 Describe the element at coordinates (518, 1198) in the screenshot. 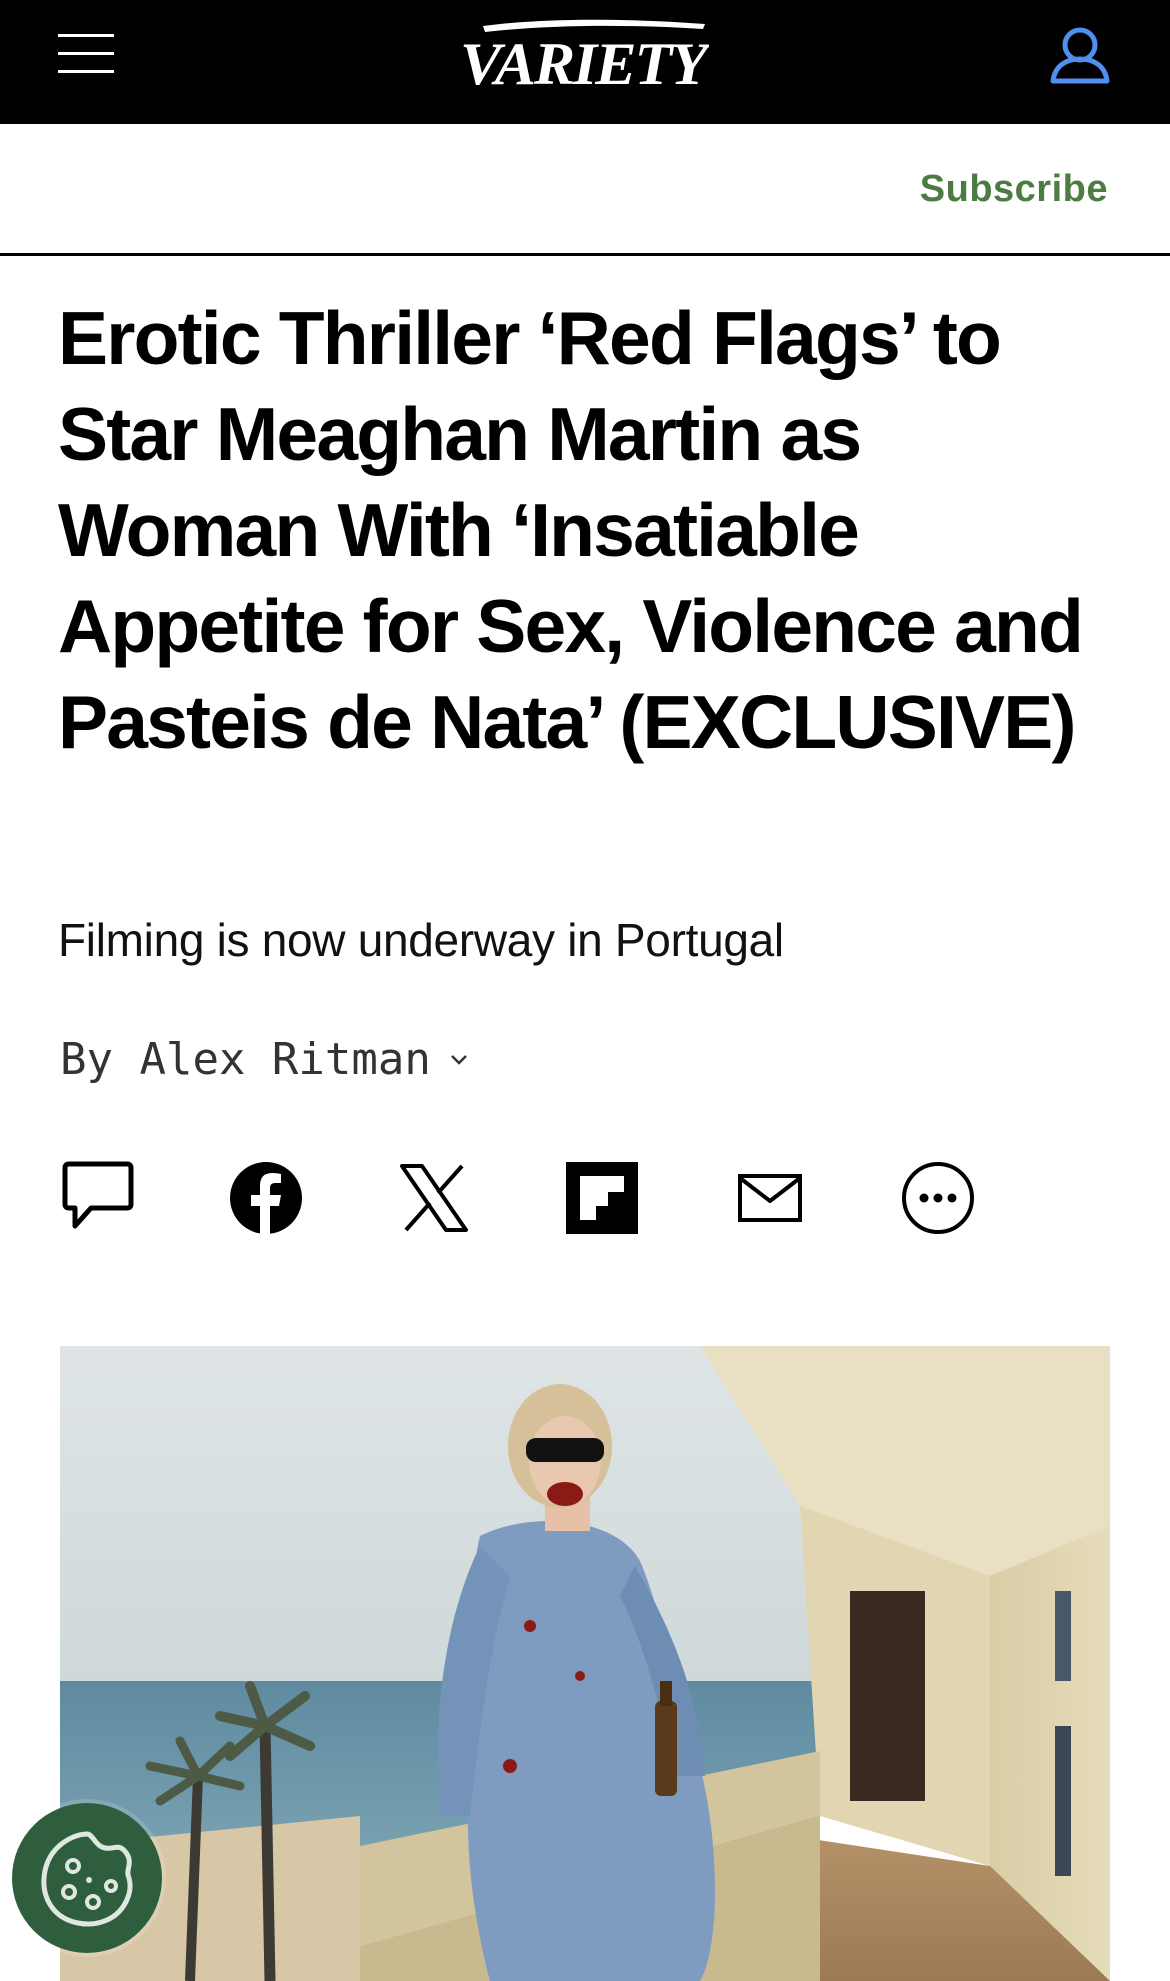

I see `share-toolbar` at that location.